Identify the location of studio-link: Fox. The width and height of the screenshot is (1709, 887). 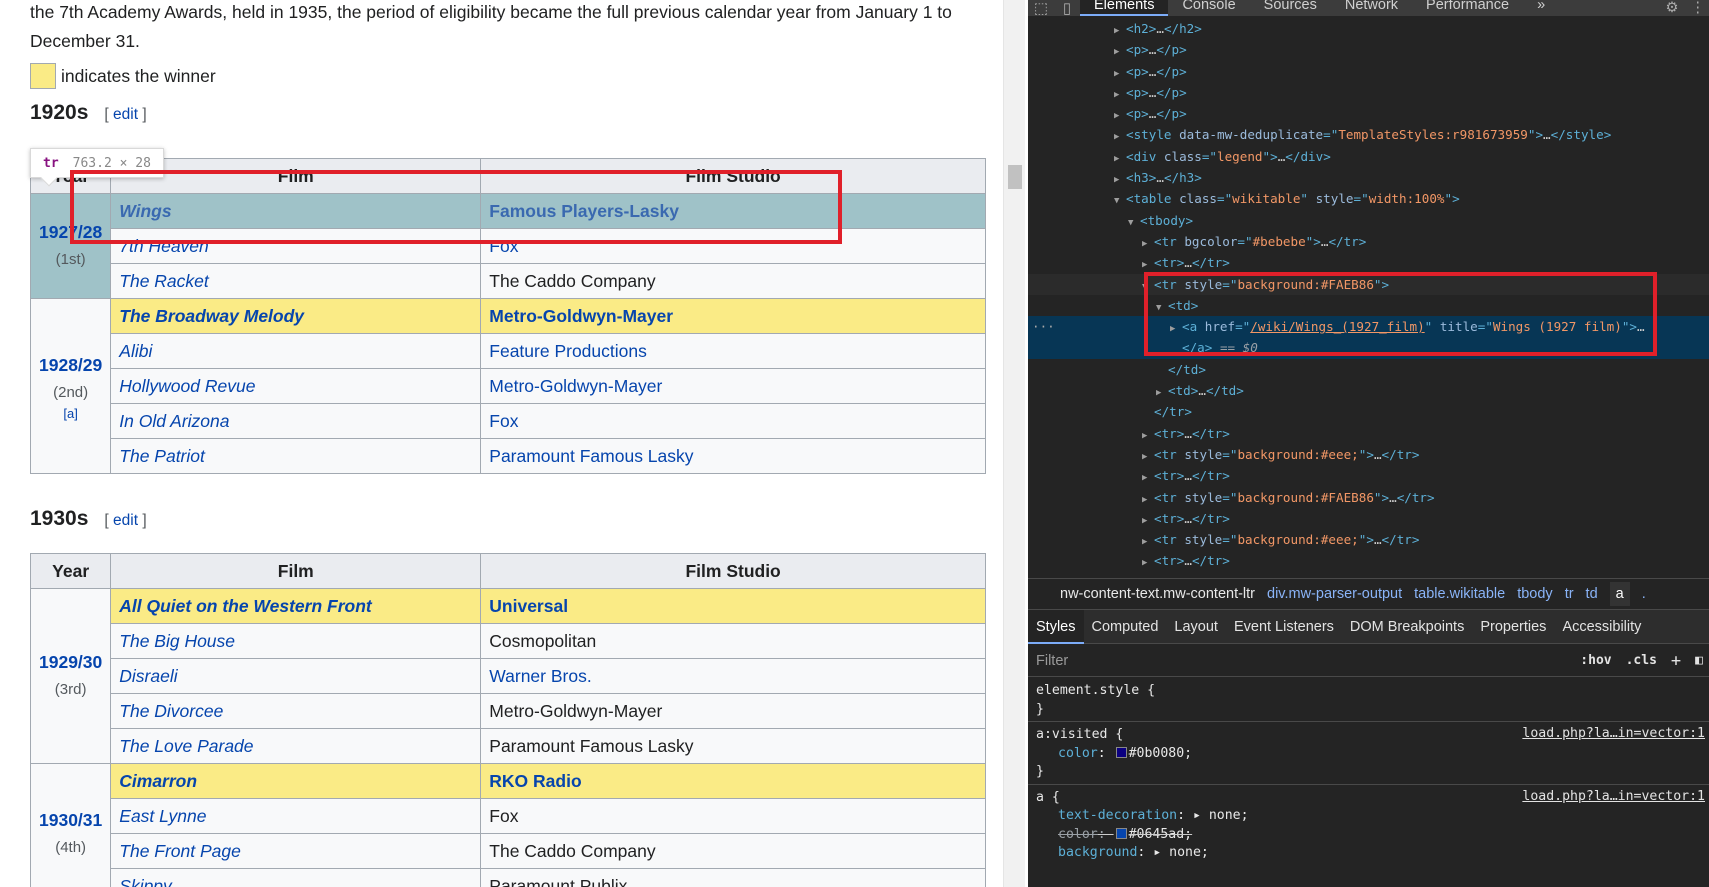
(503, 421).